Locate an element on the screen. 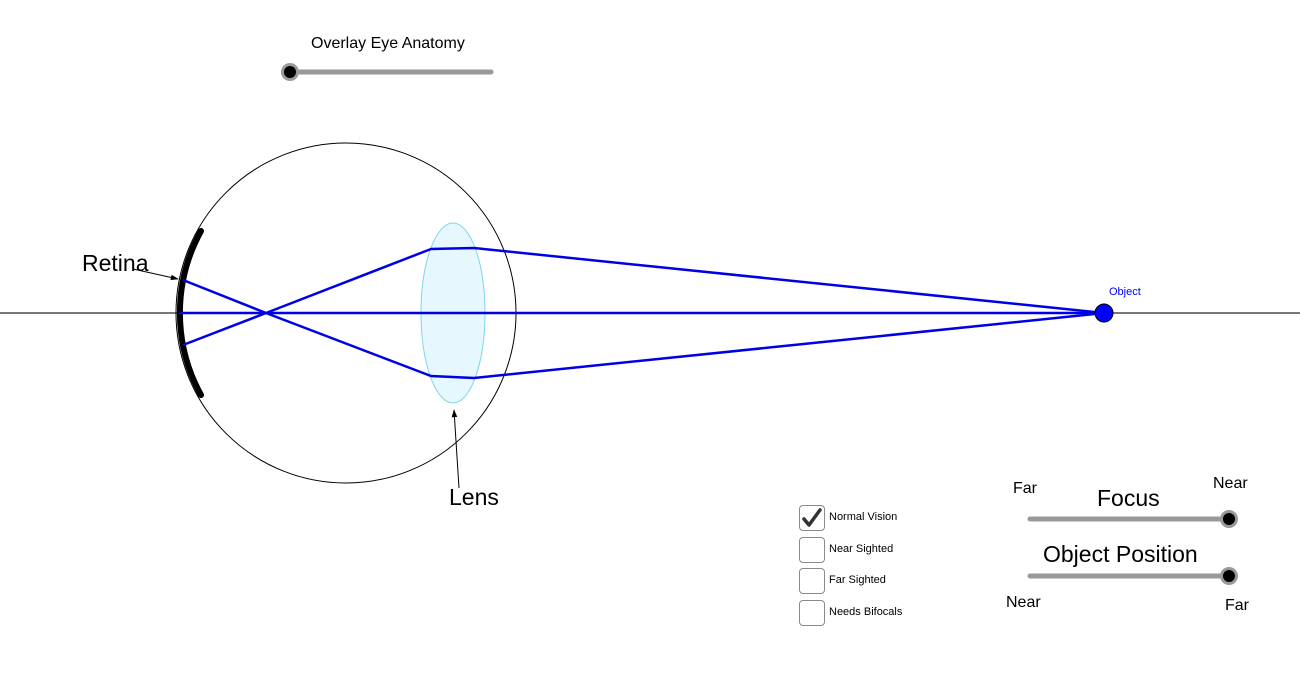  normal-vision-checkbox is located at coordinates (812, 518).